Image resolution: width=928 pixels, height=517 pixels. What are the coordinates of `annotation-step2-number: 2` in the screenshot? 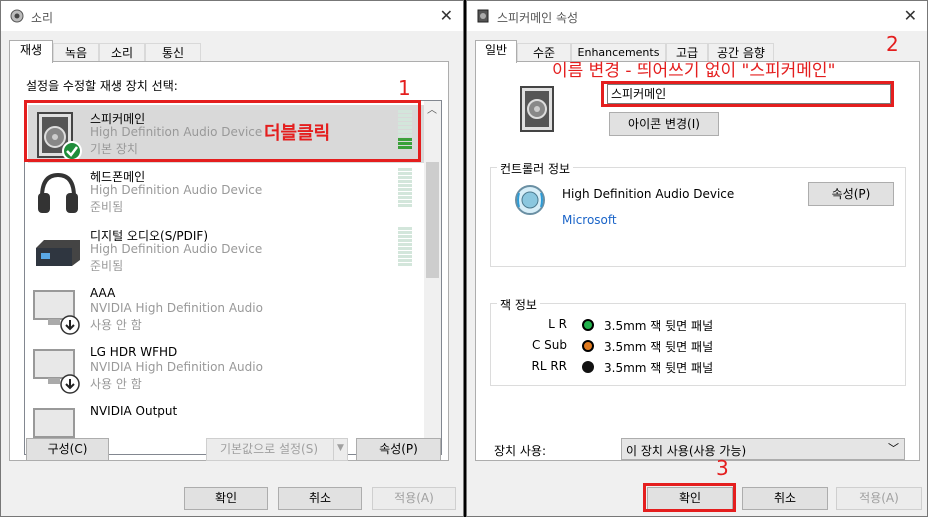 It's located at (892, 44).